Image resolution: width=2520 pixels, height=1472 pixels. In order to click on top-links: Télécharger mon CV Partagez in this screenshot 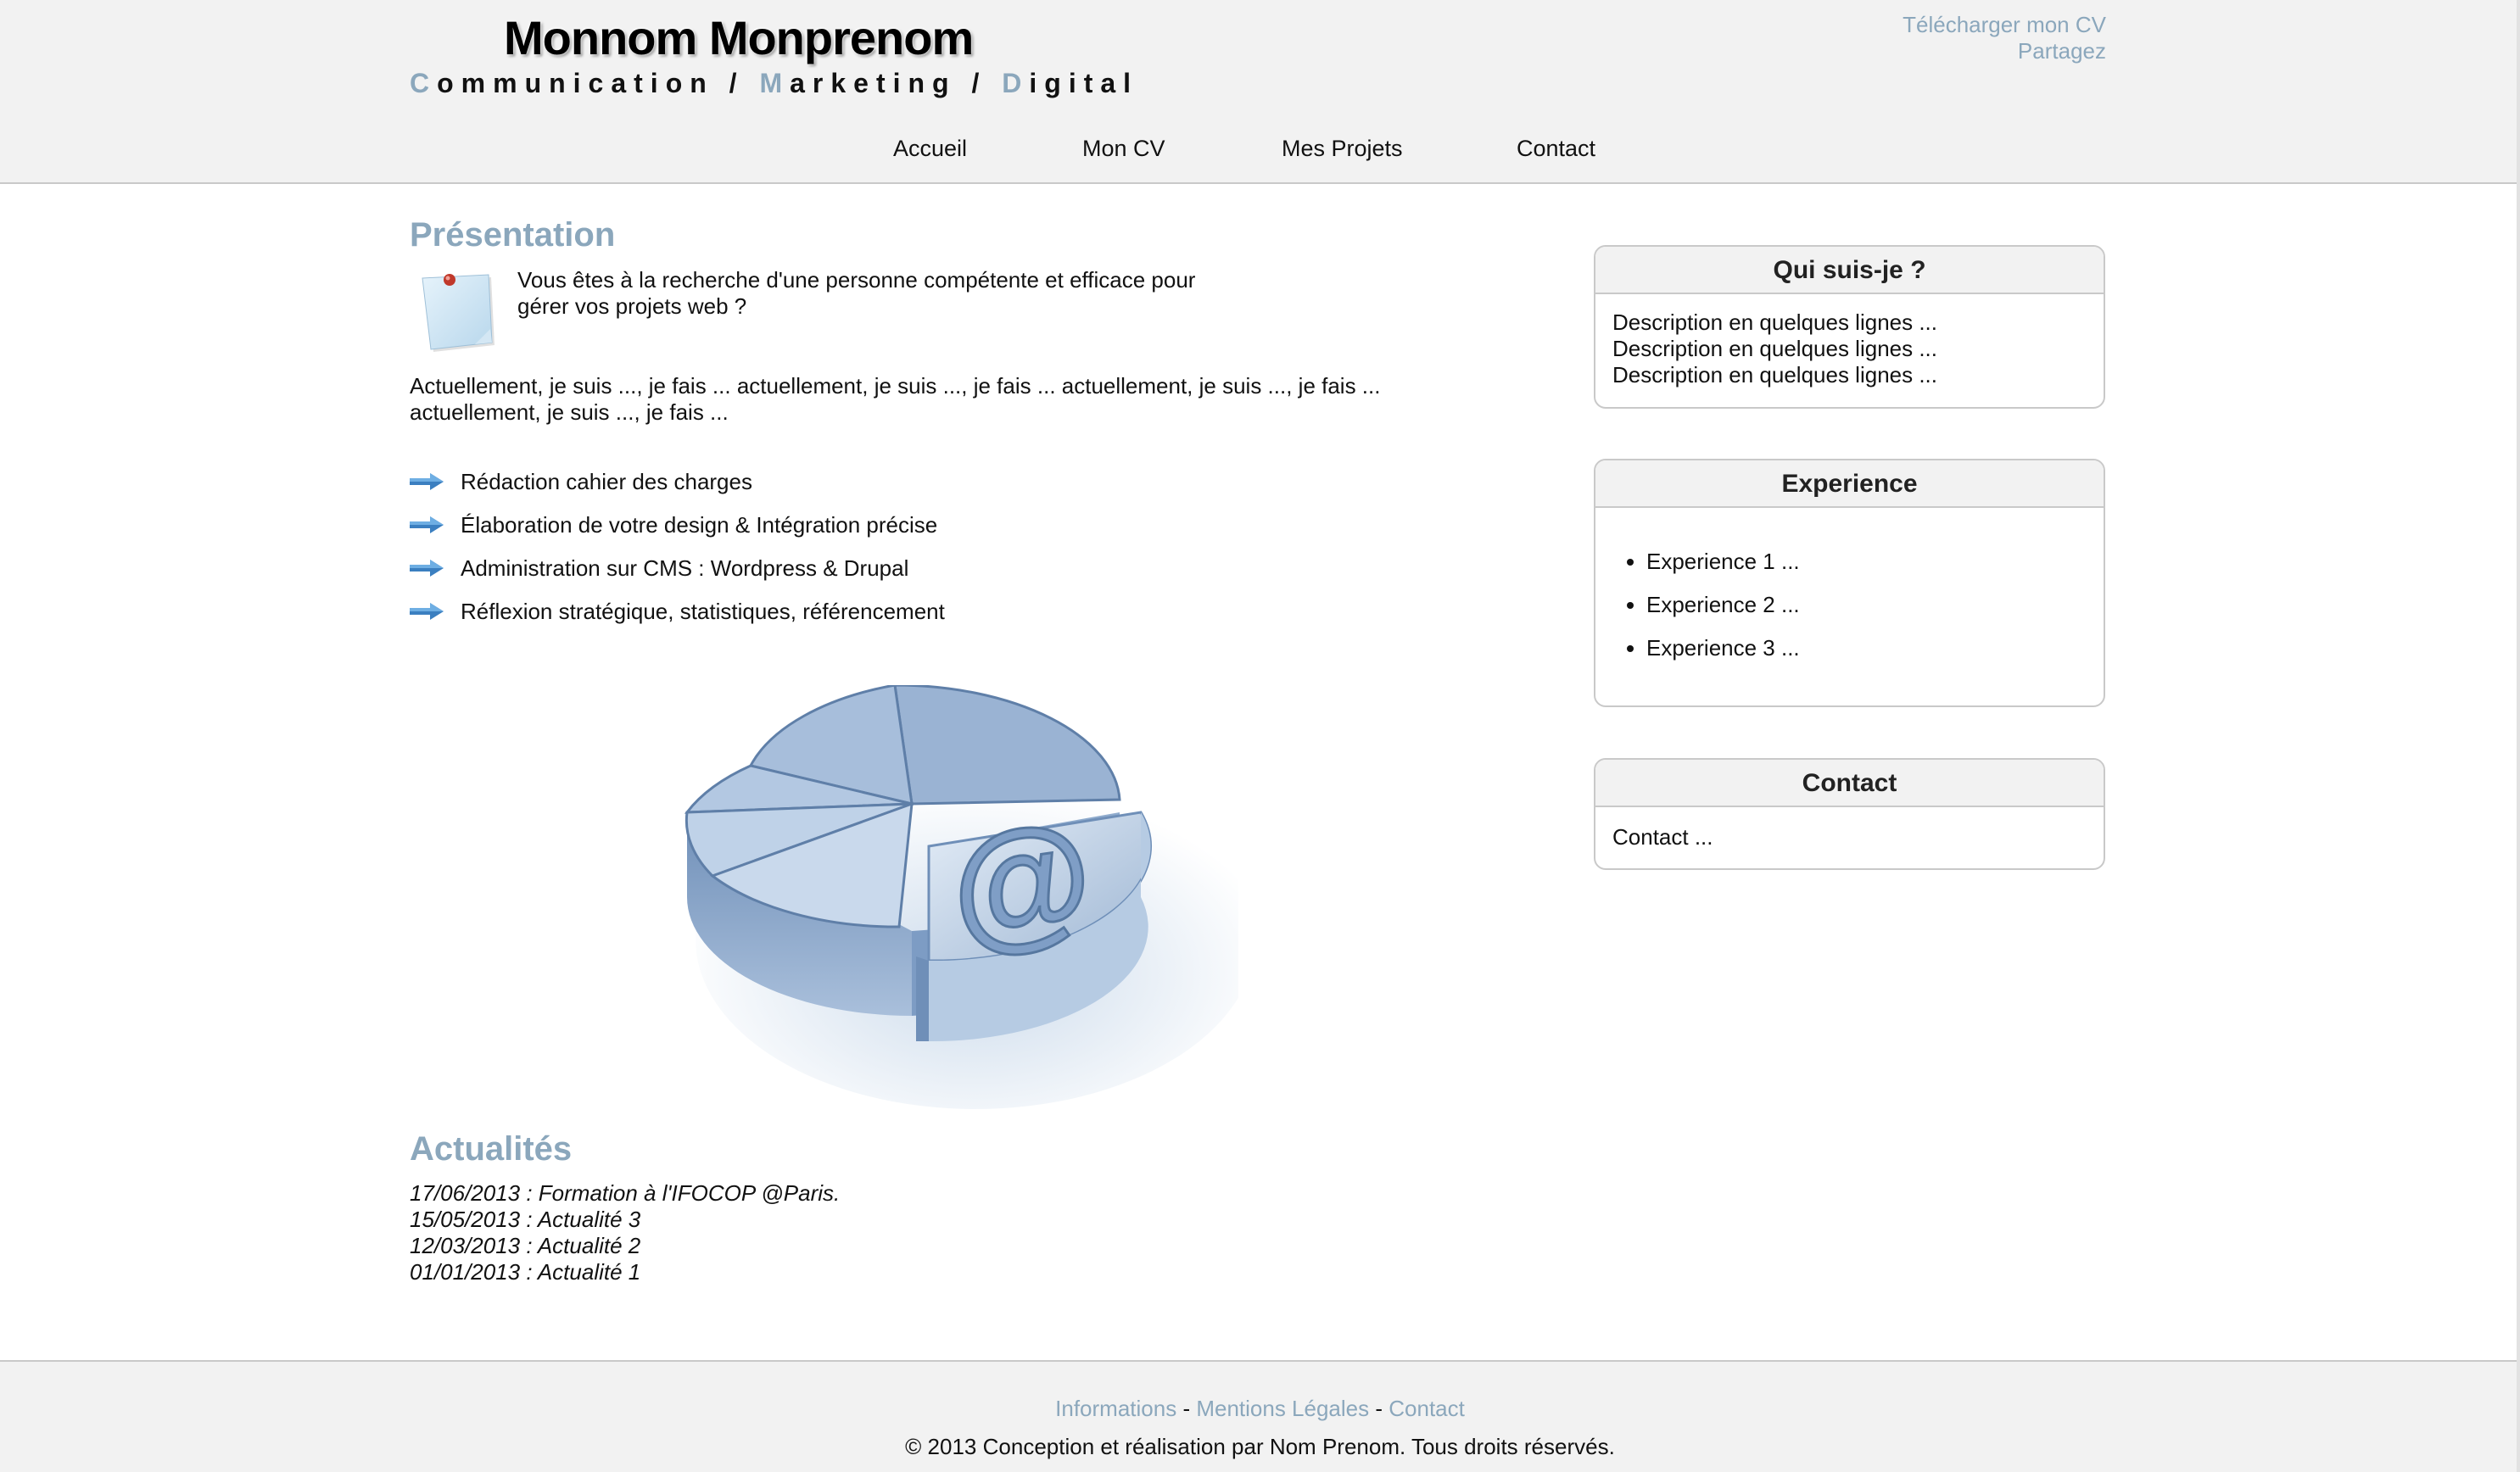, I will do `click(2005, 38)`.